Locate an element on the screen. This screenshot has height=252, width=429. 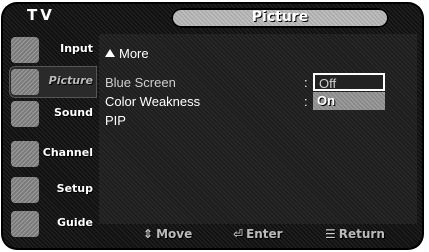
pip-item: PIP is located at coordinates (115, 120).